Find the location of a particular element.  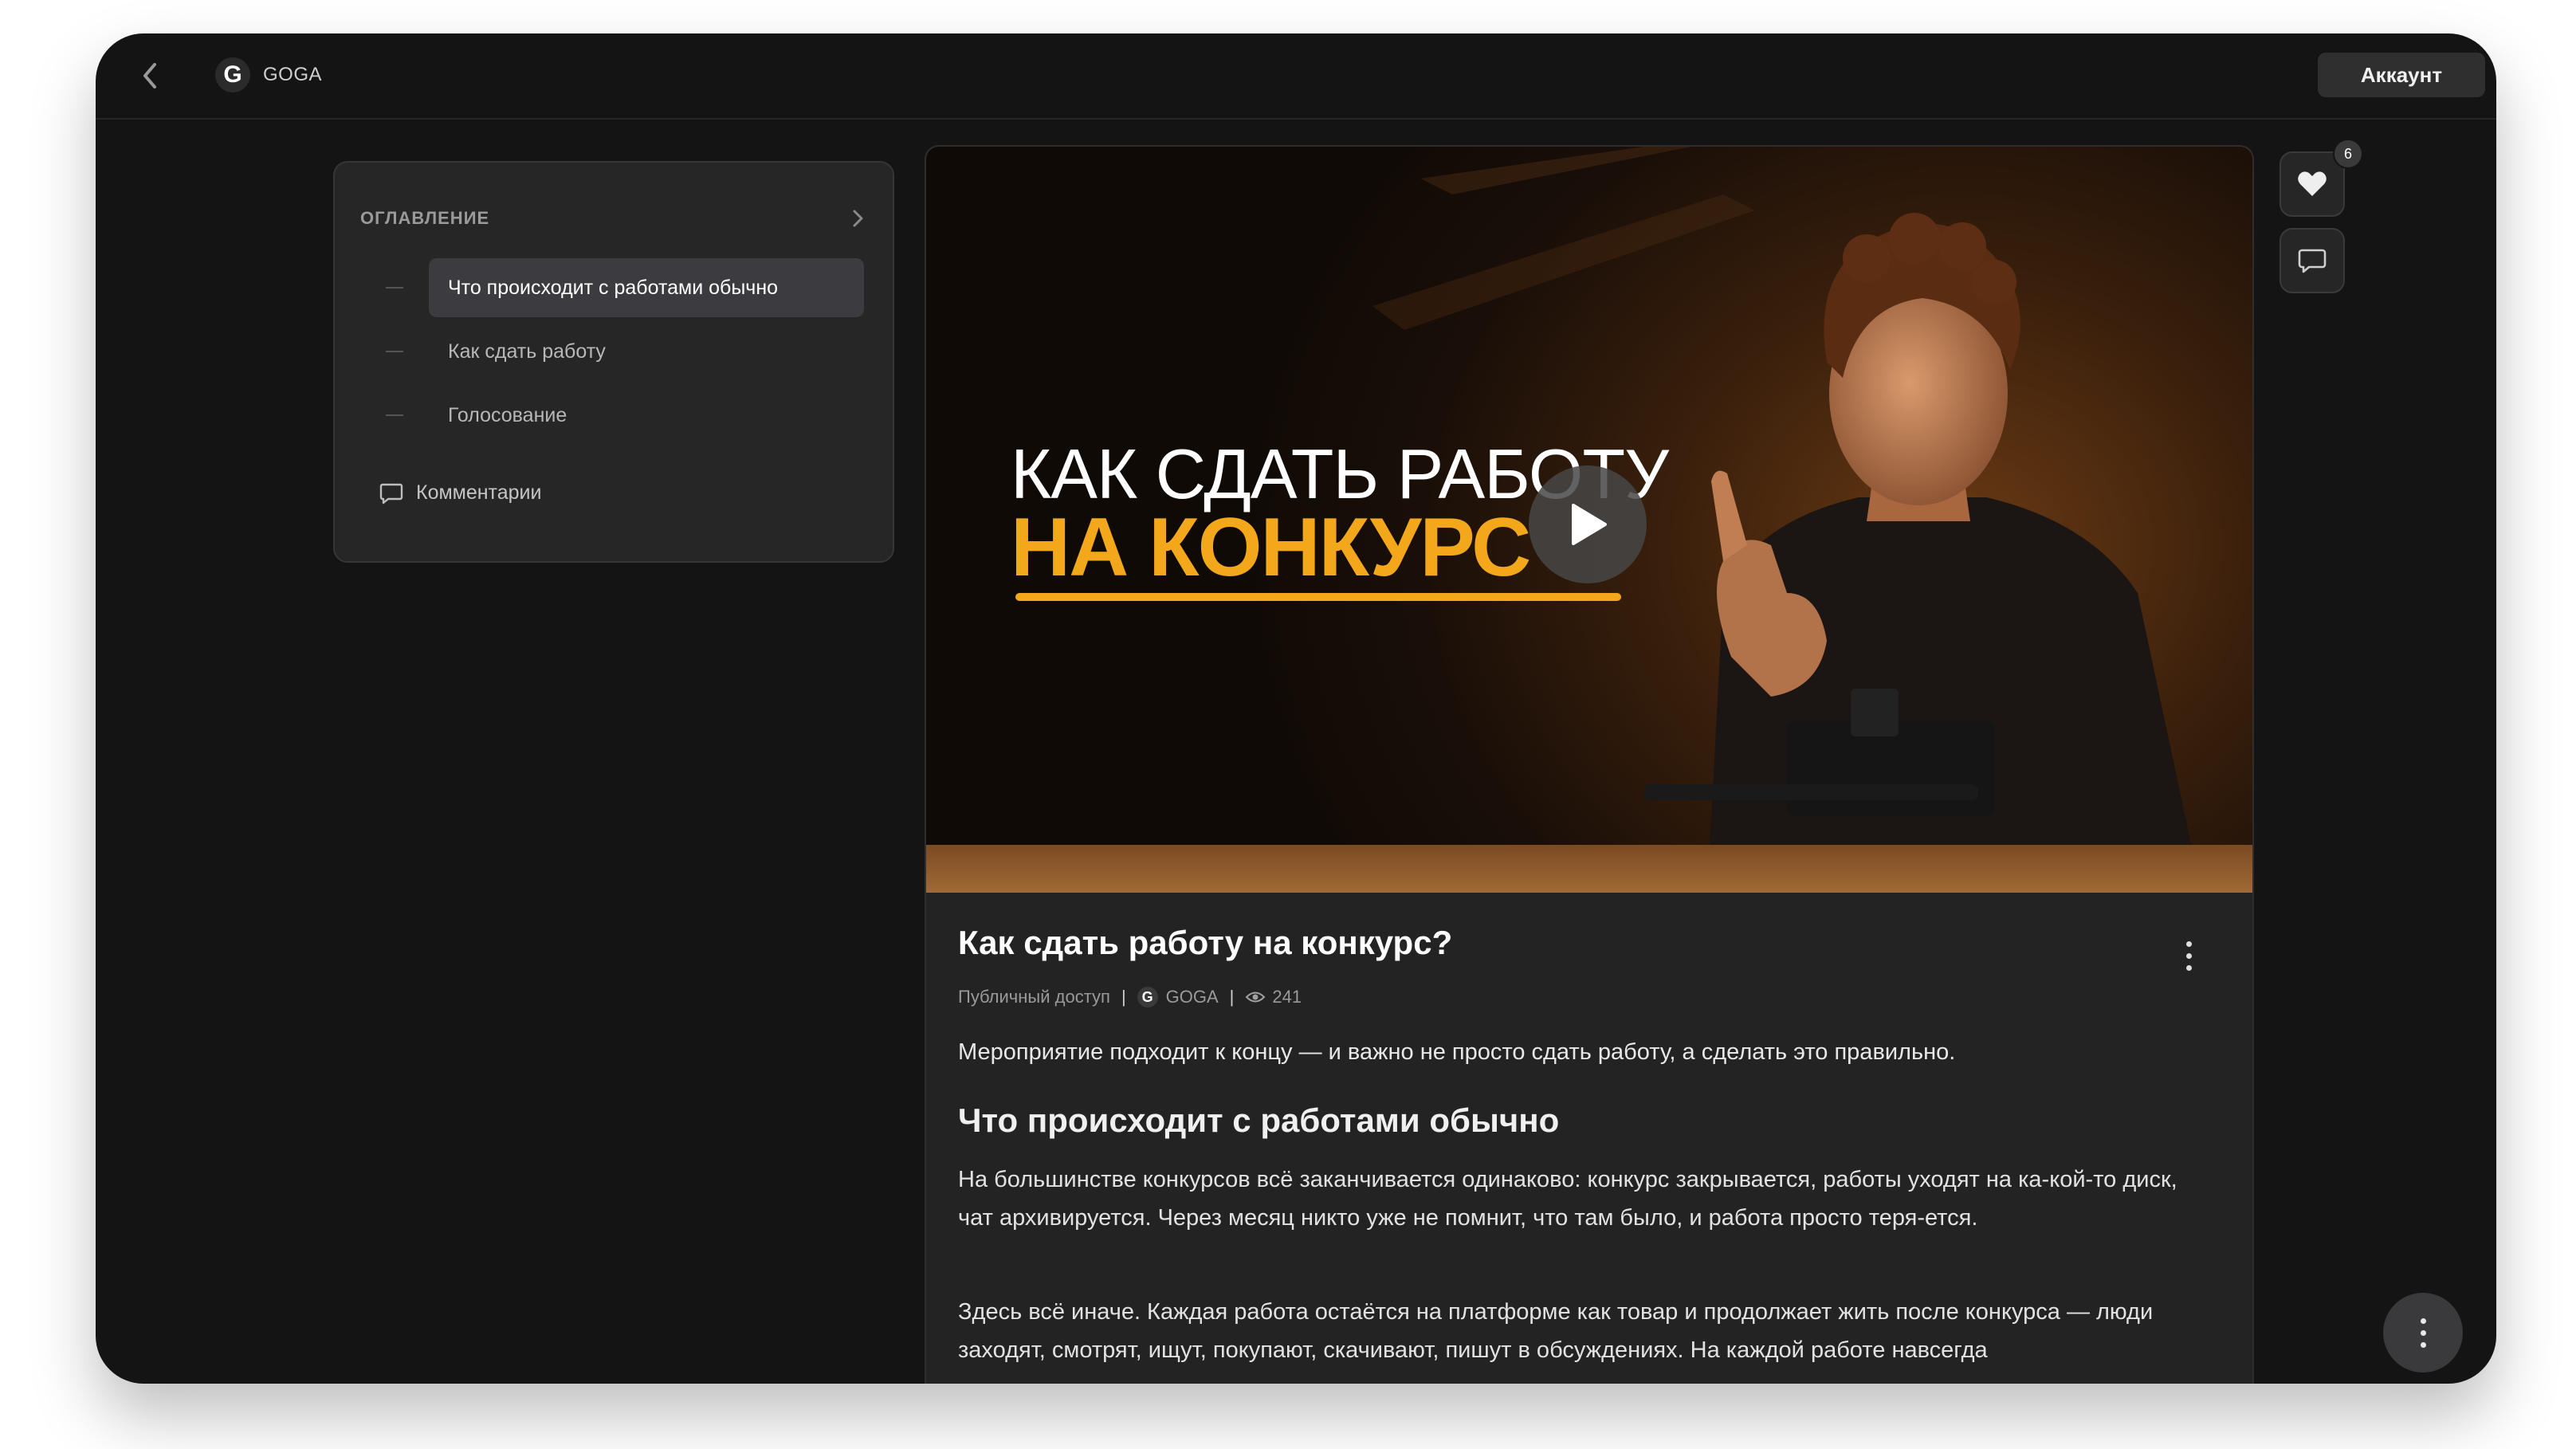

brand: G GOGA is located at coordinates (268, 74).